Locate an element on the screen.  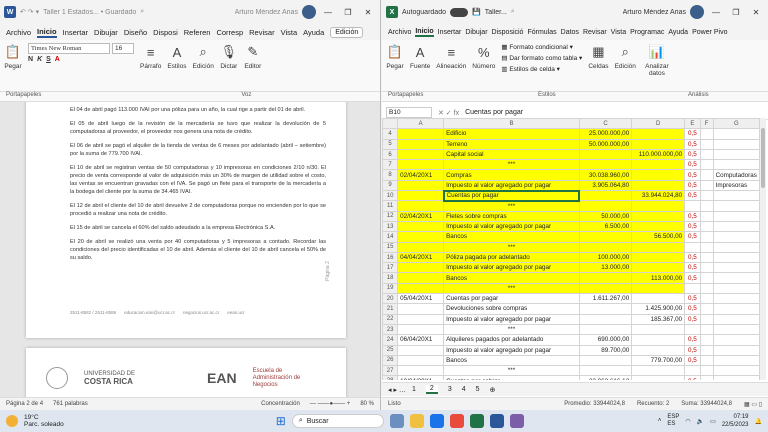
word-menu-help: Ayuda is located at coordinates (313, 32).